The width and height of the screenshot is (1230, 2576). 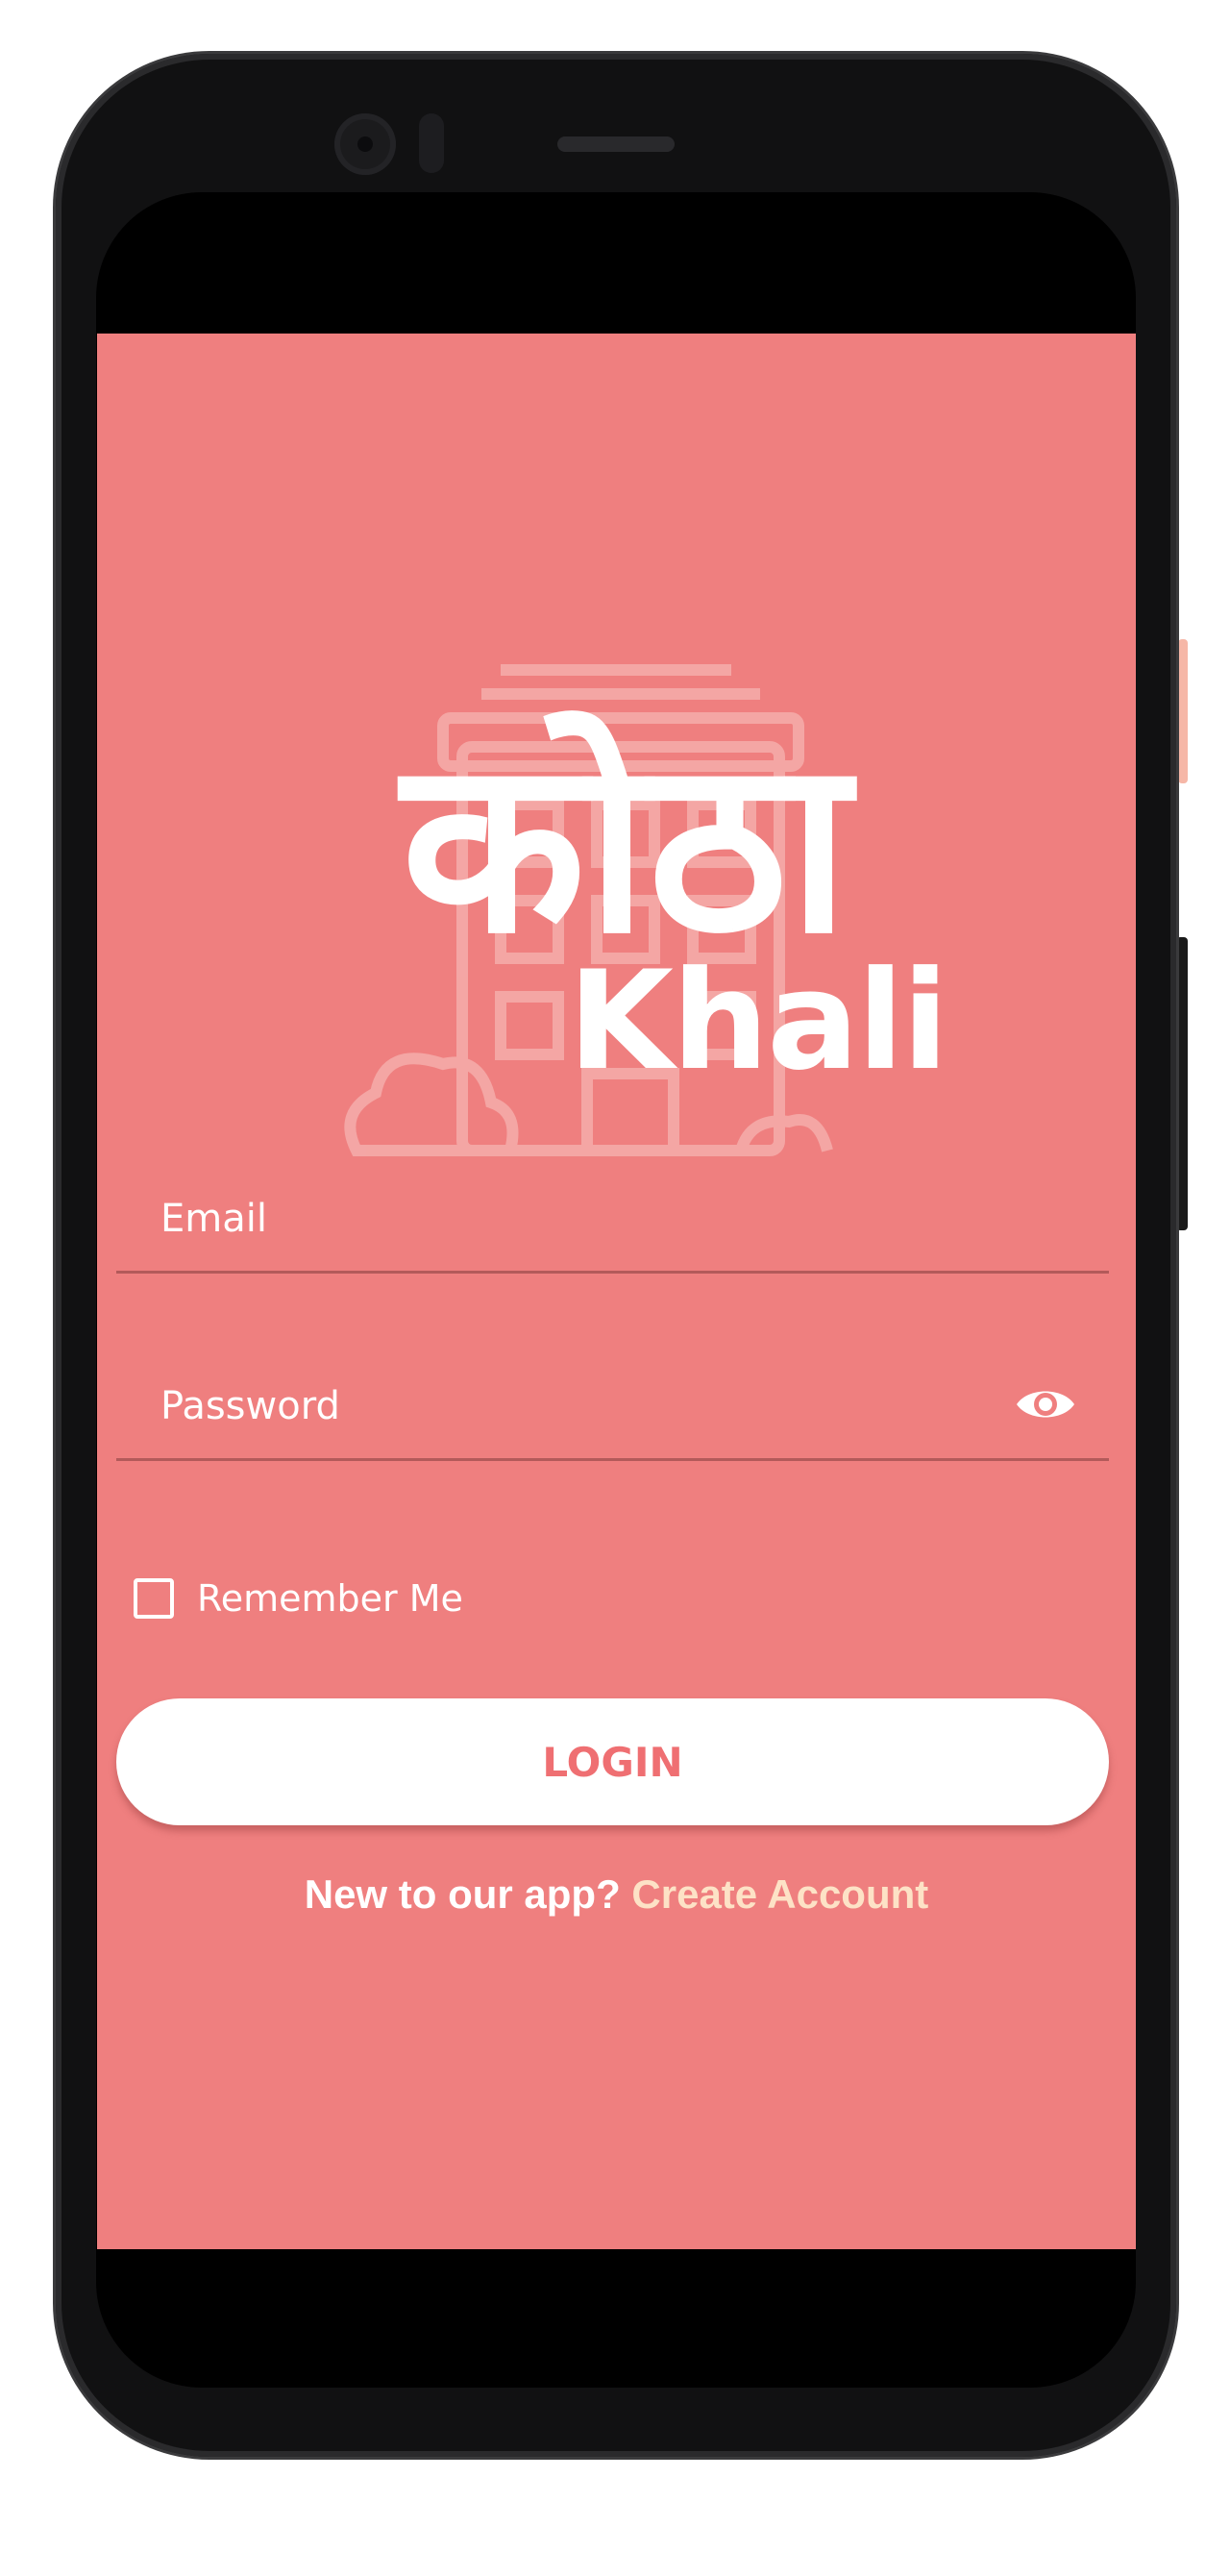 I want to click on remember-me-toggle: Remember Me, so click(x=299, y=1598).